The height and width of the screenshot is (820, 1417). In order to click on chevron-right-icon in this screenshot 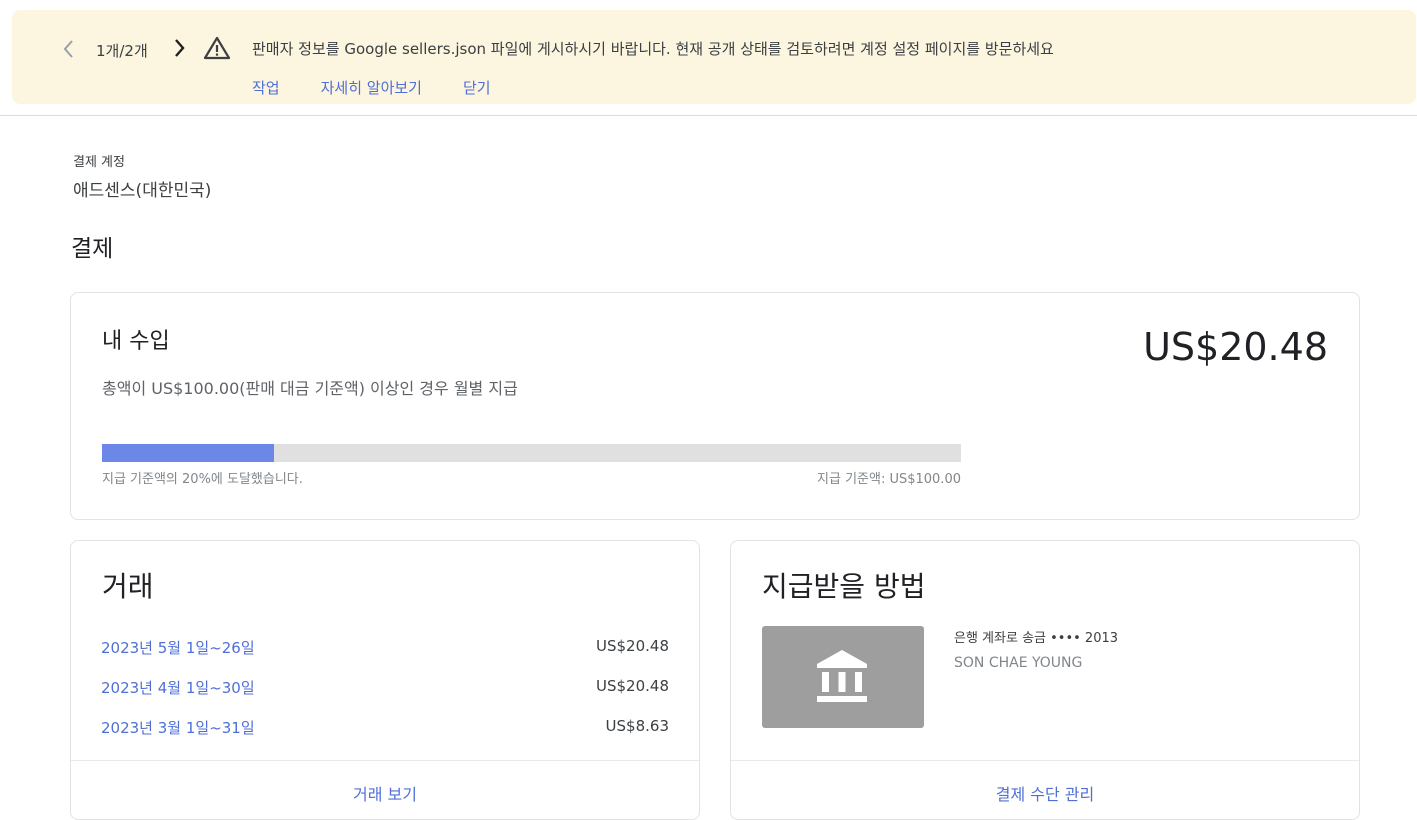, I will do `click(181, 48)`.